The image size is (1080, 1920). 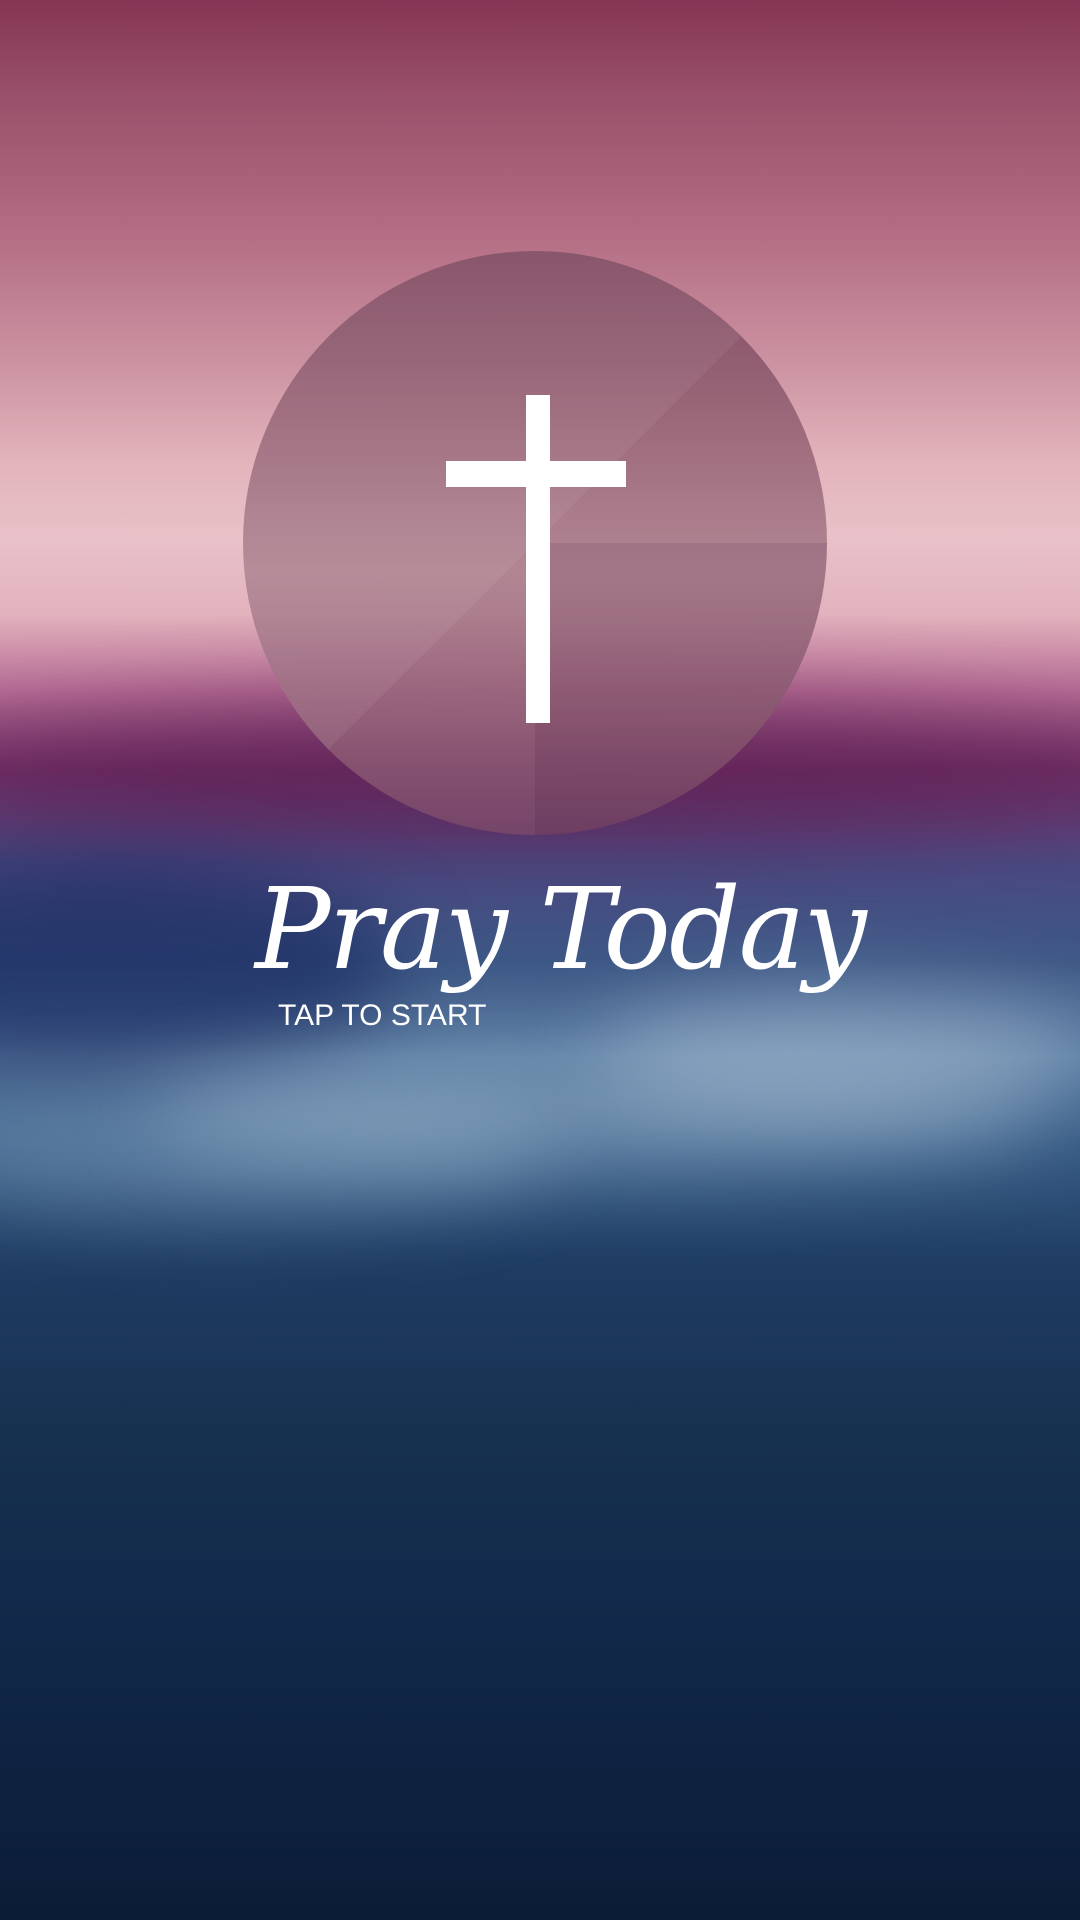 I want to click on cross-vertical-bar, so click(x=538, y=559).